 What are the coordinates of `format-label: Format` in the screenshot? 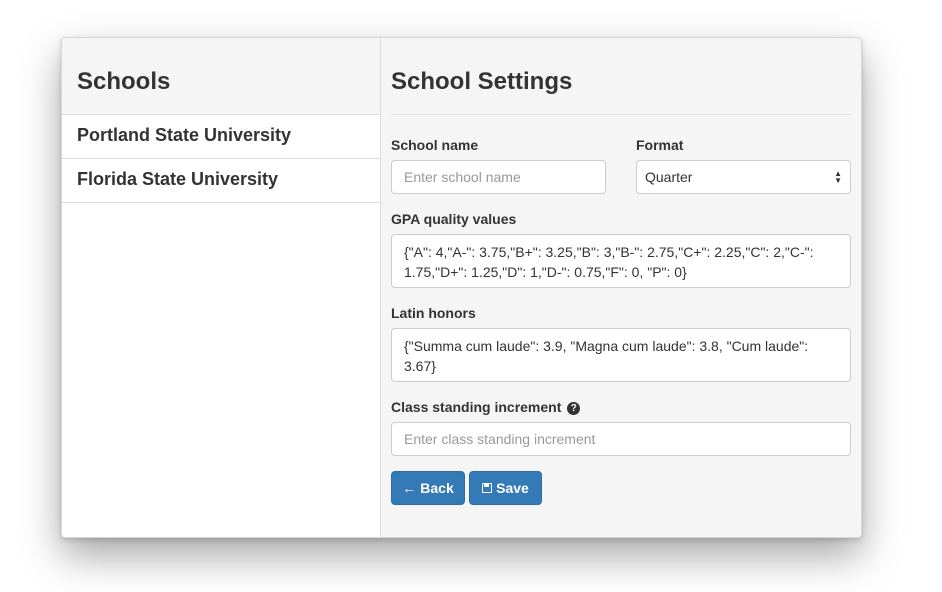 It's located at (660, 145).